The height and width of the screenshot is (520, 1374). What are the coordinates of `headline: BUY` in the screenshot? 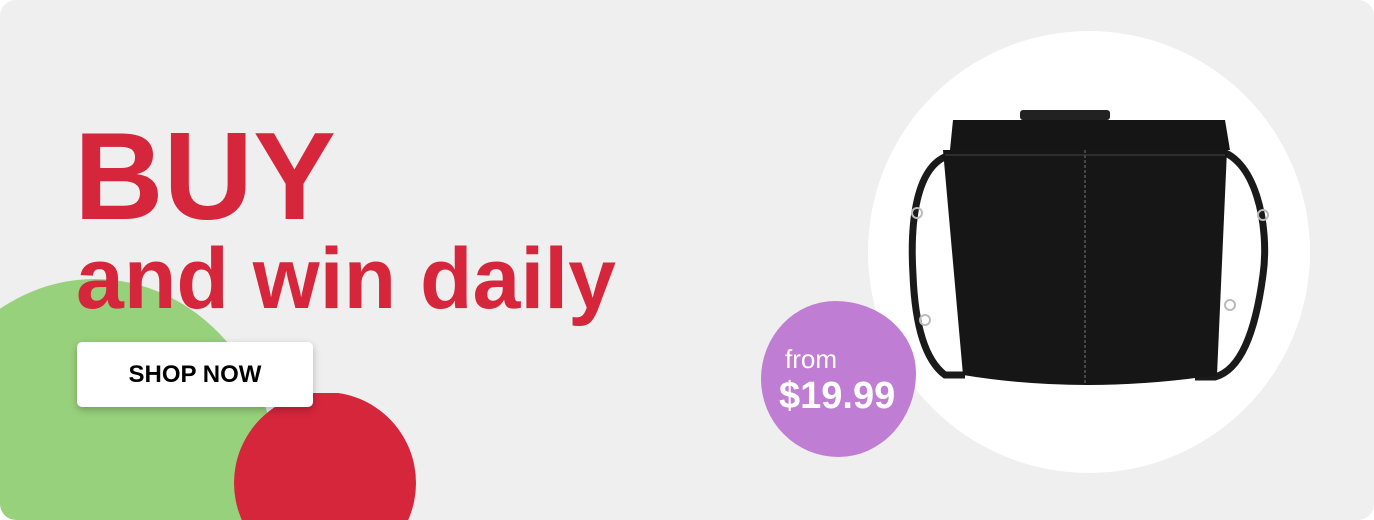 It's located at (205, 177).